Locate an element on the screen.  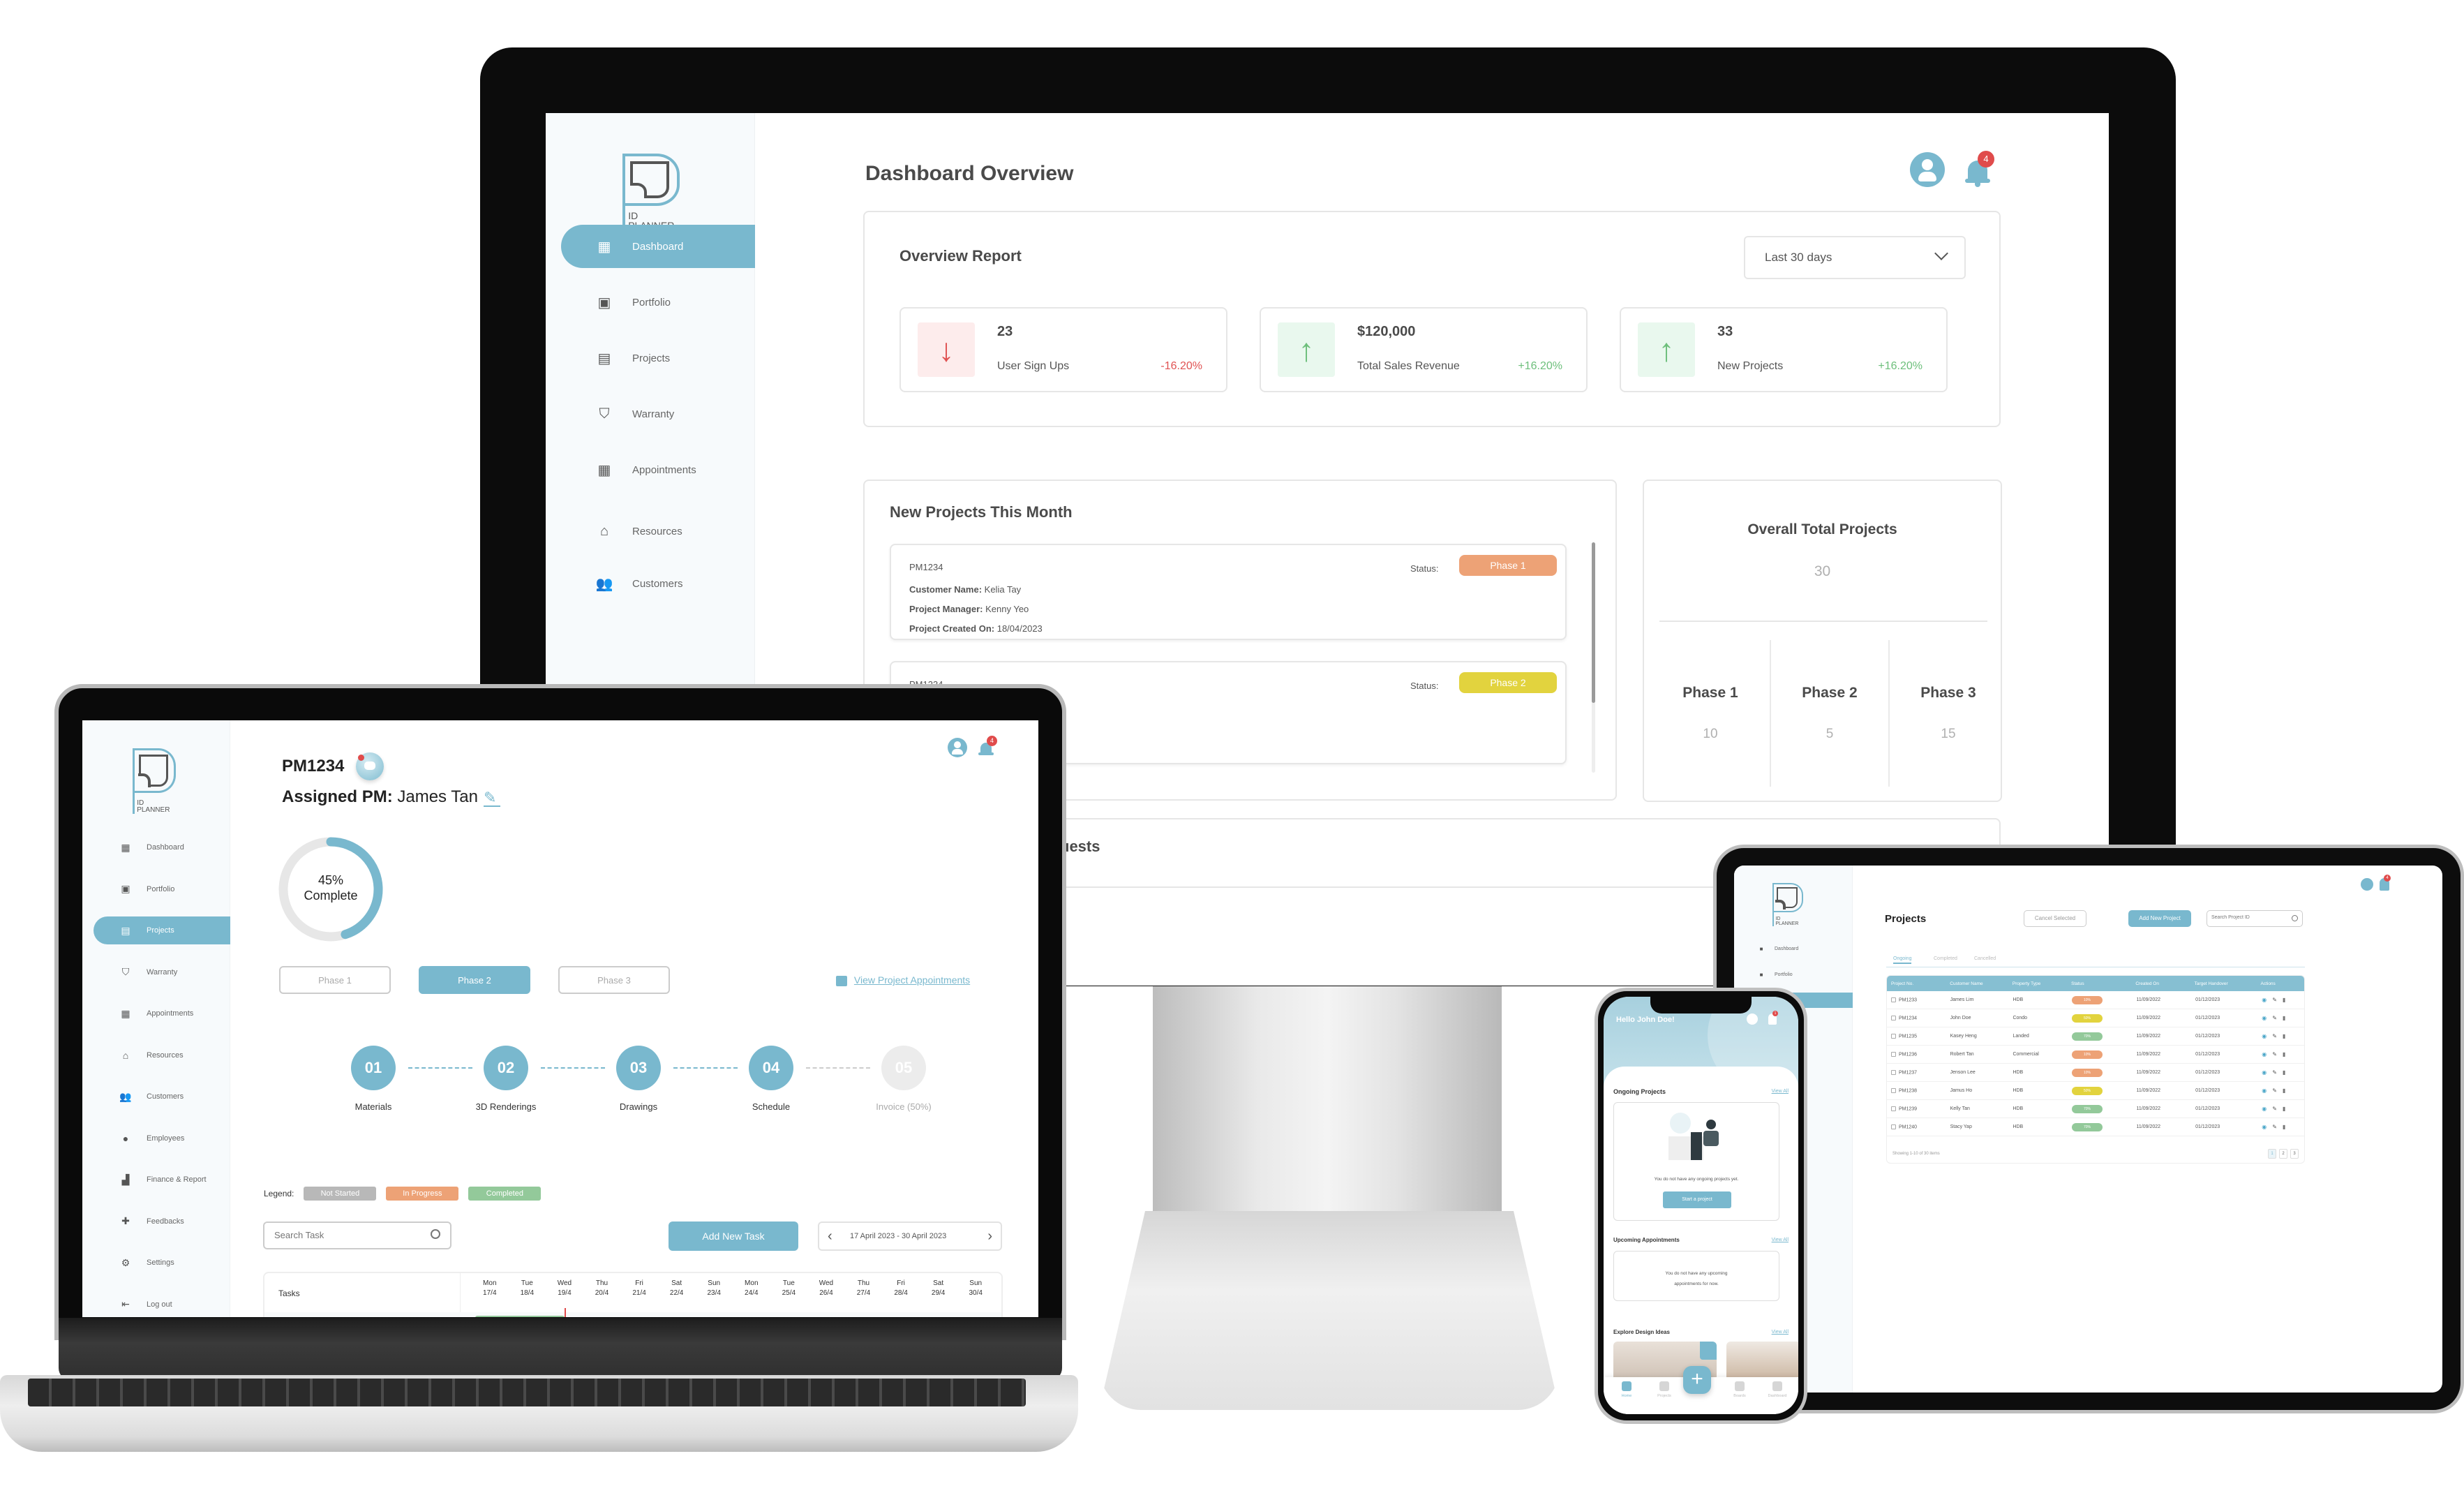
phase-tab-3: Phase 3 is located at coordinates (614, 980).